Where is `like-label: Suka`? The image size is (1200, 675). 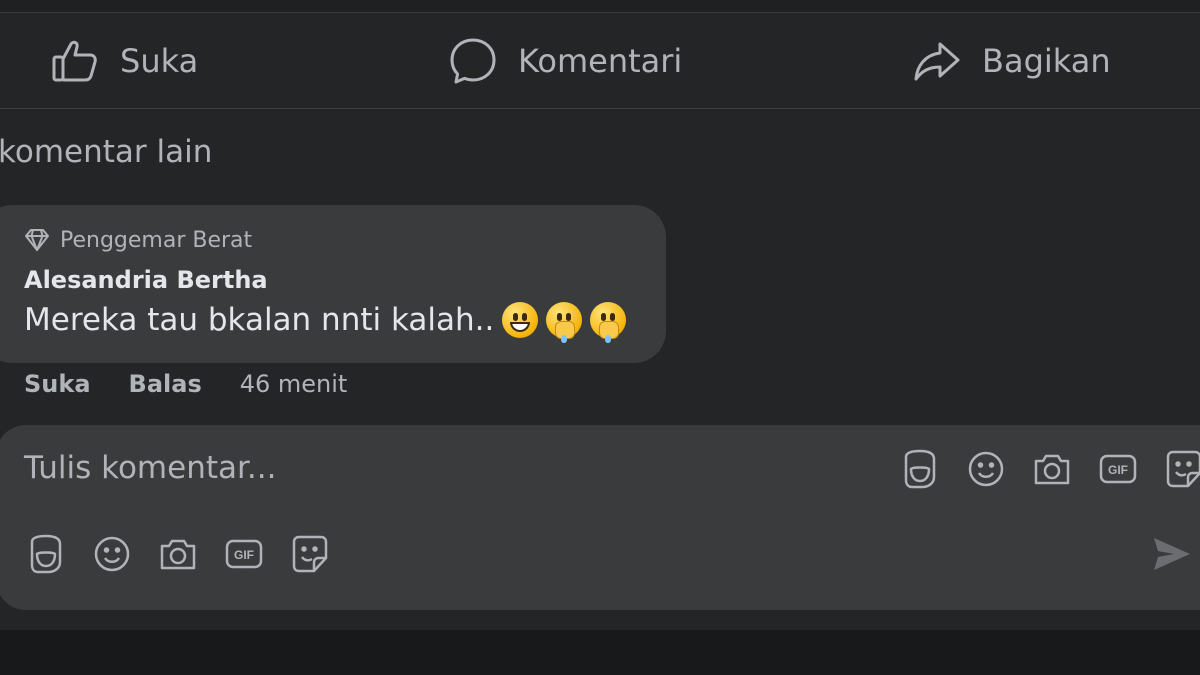 like-label: Suka is located at coordinates (159, 60).